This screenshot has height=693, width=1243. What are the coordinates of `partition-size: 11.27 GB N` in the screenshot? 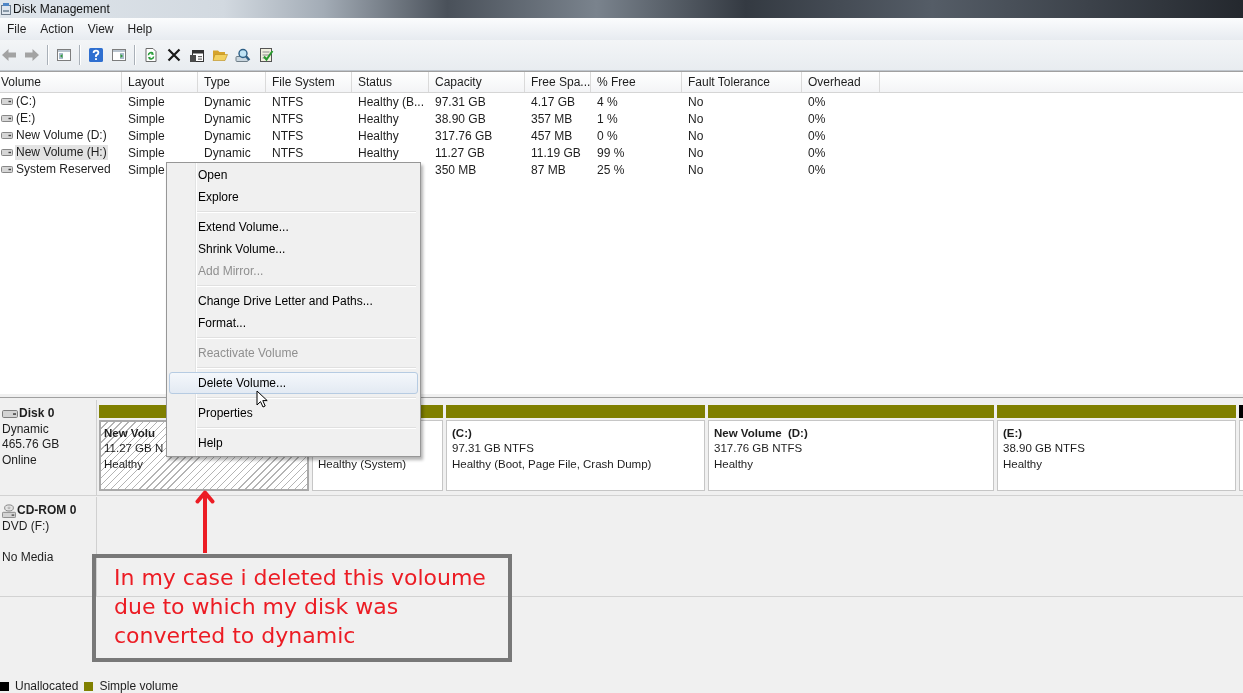 It's located at (134, 448).